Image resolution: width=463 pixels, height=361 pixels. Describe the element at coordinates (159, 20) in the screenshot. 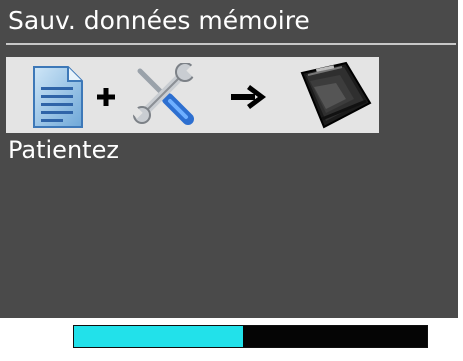

I see `dialog-title: Sauv. données mémoire` at that location.